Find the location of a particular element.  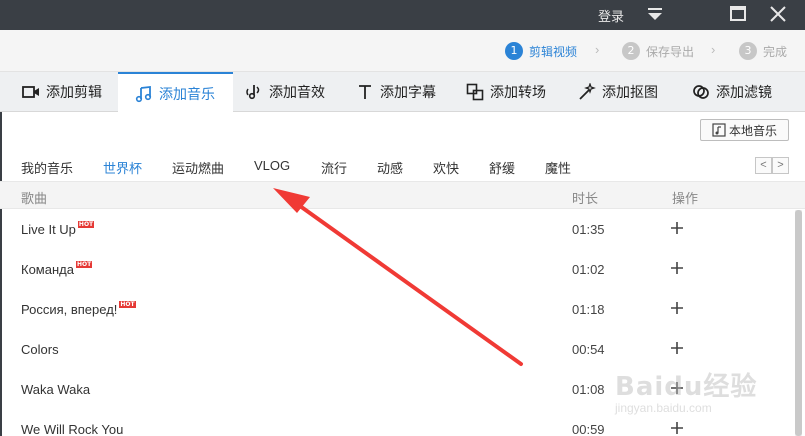

song-title: Live It Up is located at coordinates (48, 229).